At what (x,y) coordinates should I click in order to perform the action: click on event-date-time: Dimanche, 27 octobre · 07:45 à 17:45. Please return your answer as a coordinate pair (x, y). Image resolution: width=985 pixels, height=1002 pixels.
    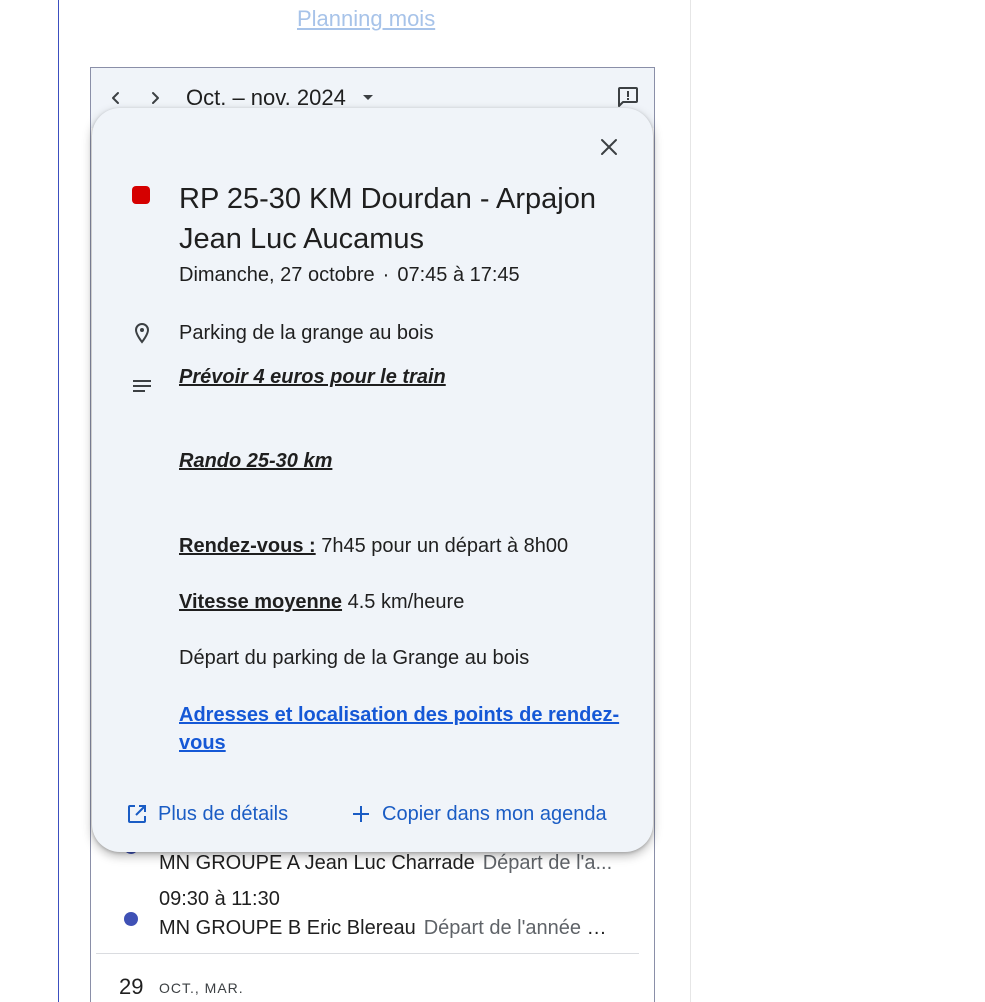
    Looking at the image, I should click on (349, 275).